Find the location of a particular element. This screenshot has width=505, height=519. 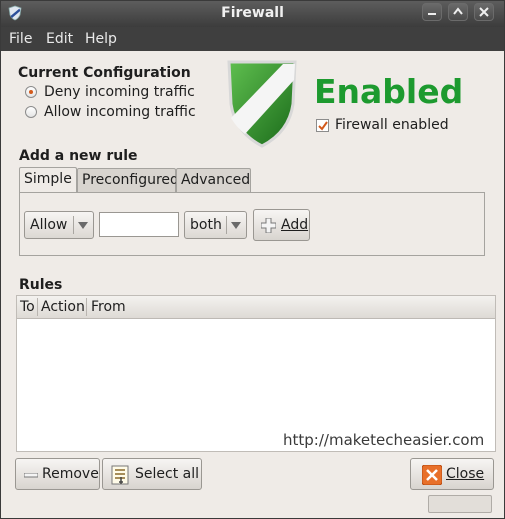

remove-button: Remove is located at coordinates (57, 474).